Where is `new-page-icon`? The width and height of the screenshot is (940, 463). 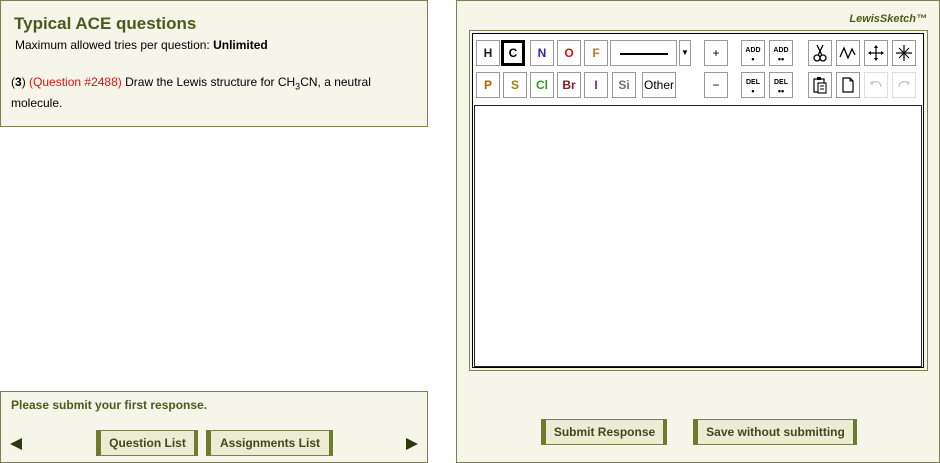 new-page-icon is located at coordinates (848, 85).